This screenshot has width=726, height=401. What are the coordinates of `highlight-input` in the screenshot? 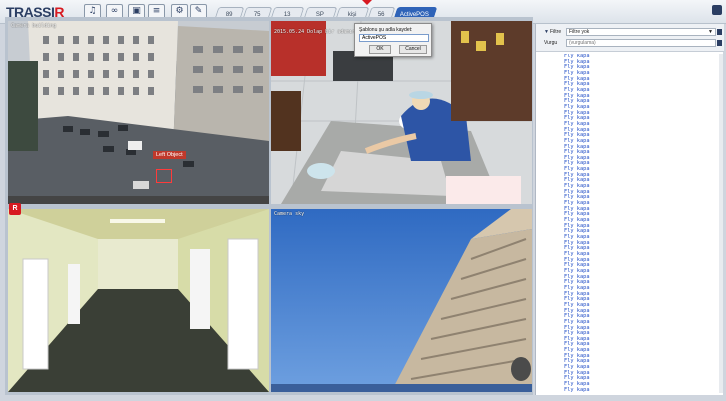 It's located at (641, 43).